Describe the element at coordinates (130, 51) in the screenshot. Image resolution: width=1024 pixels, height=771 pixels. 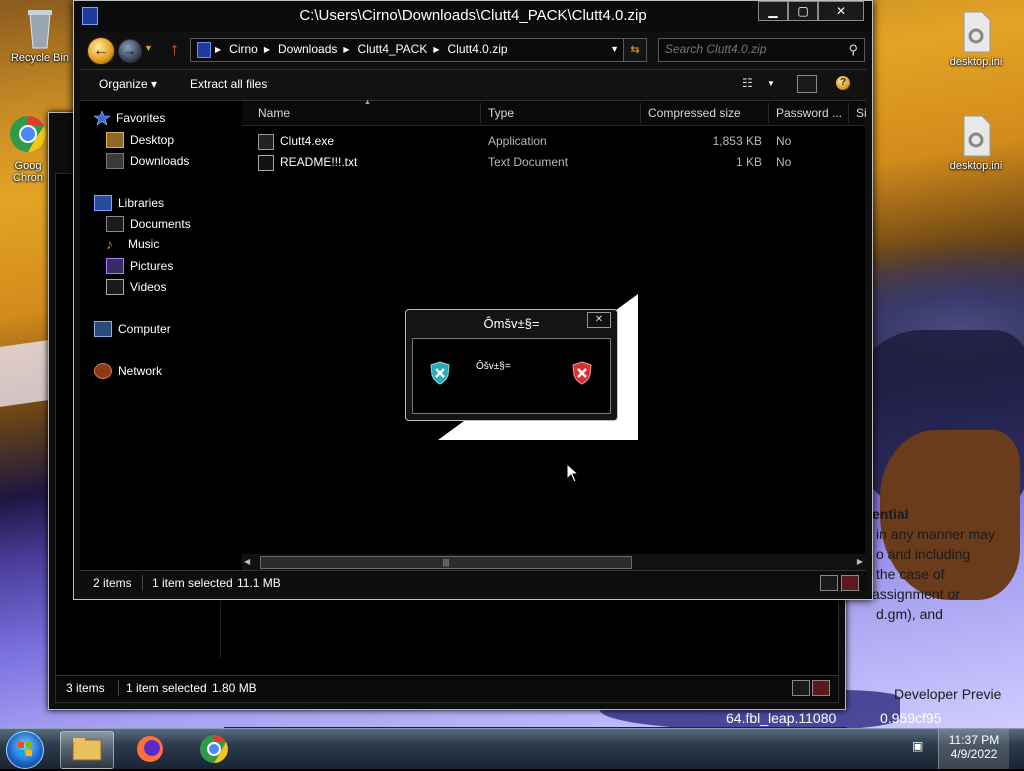
I see `forward-arrow-icon: →` at that location.